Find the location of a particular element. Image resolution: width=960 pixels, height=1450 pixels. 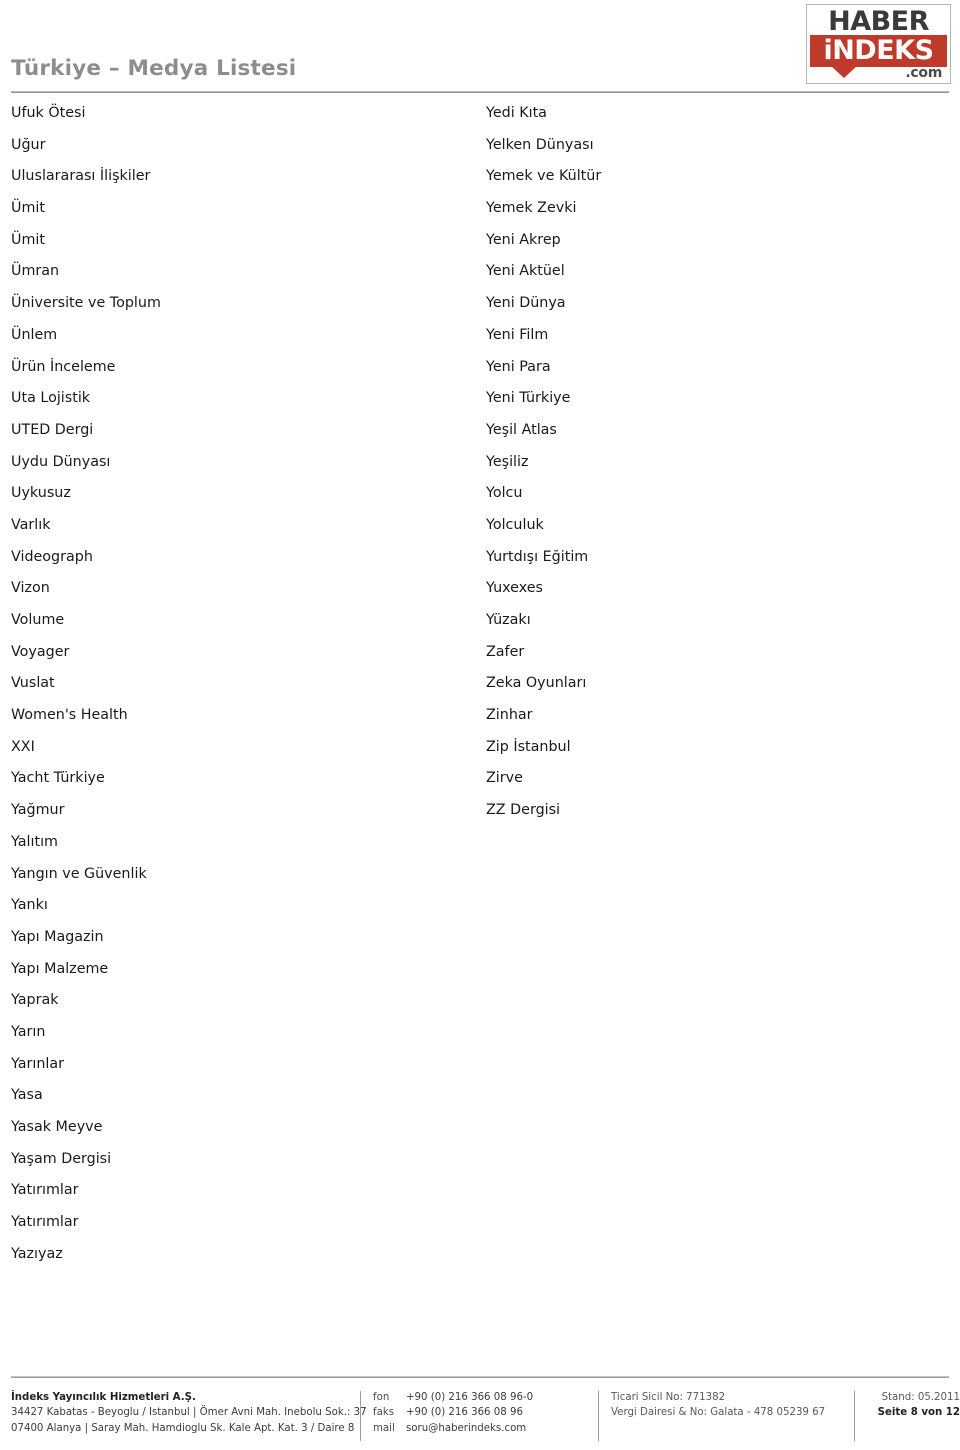

media-list-item: Yacht Türkiye is located at coordinates (58, 778).